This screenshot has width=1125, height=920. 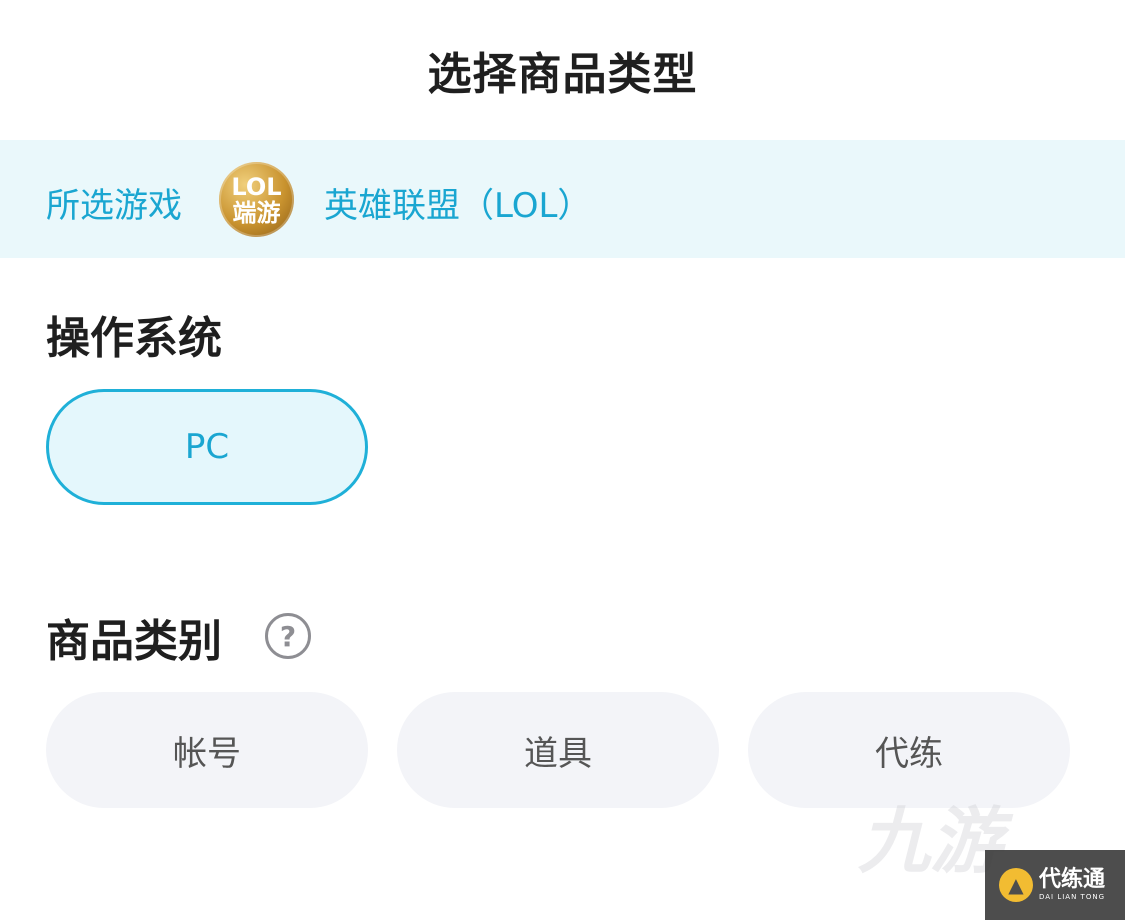 I want to click on game-logo-text-bottom: 端游, so click(x=256, y=212).